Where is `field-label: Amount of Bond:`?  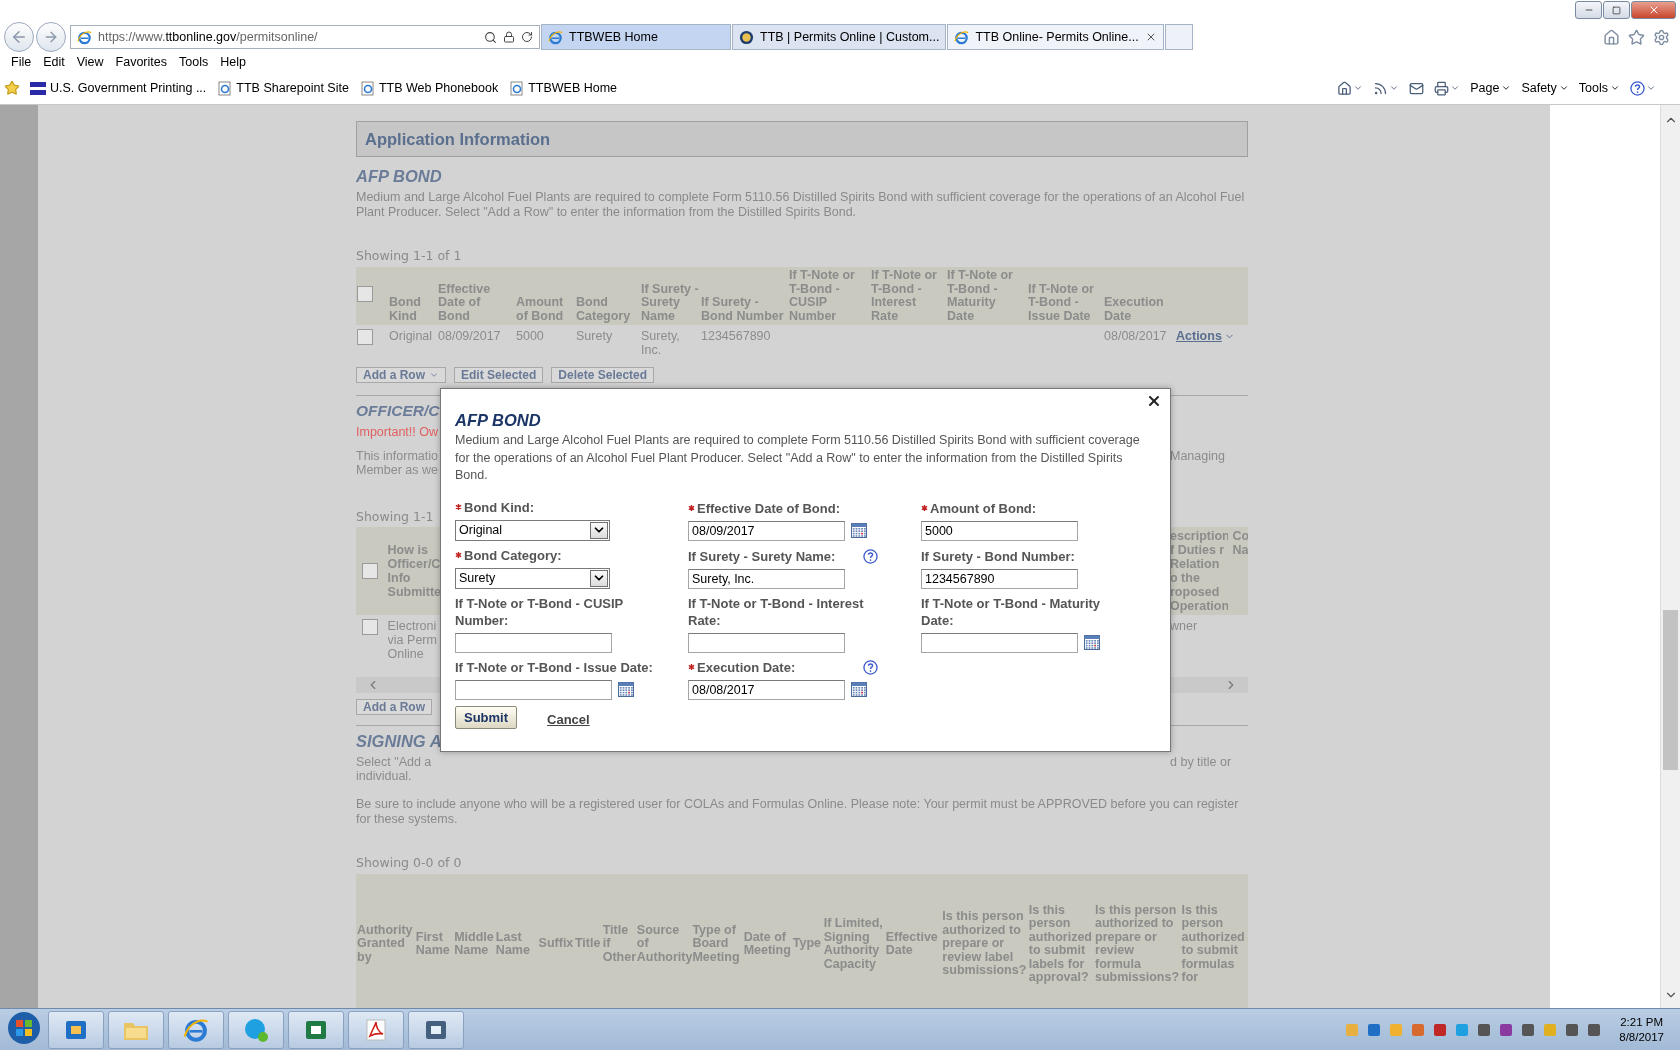 field-label: Amount of Bond: is located at coordinates (983, 508).